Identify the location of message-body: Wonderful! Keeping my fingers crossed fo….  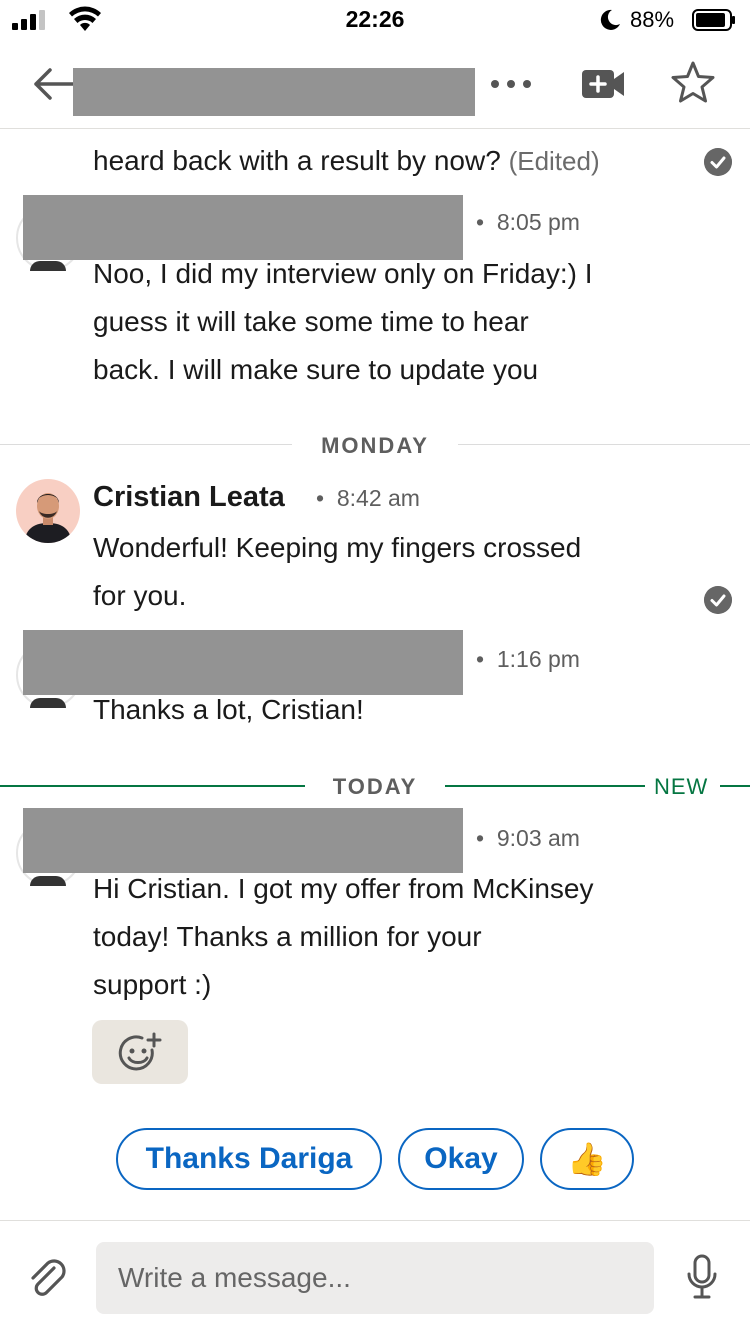
(337, 571).